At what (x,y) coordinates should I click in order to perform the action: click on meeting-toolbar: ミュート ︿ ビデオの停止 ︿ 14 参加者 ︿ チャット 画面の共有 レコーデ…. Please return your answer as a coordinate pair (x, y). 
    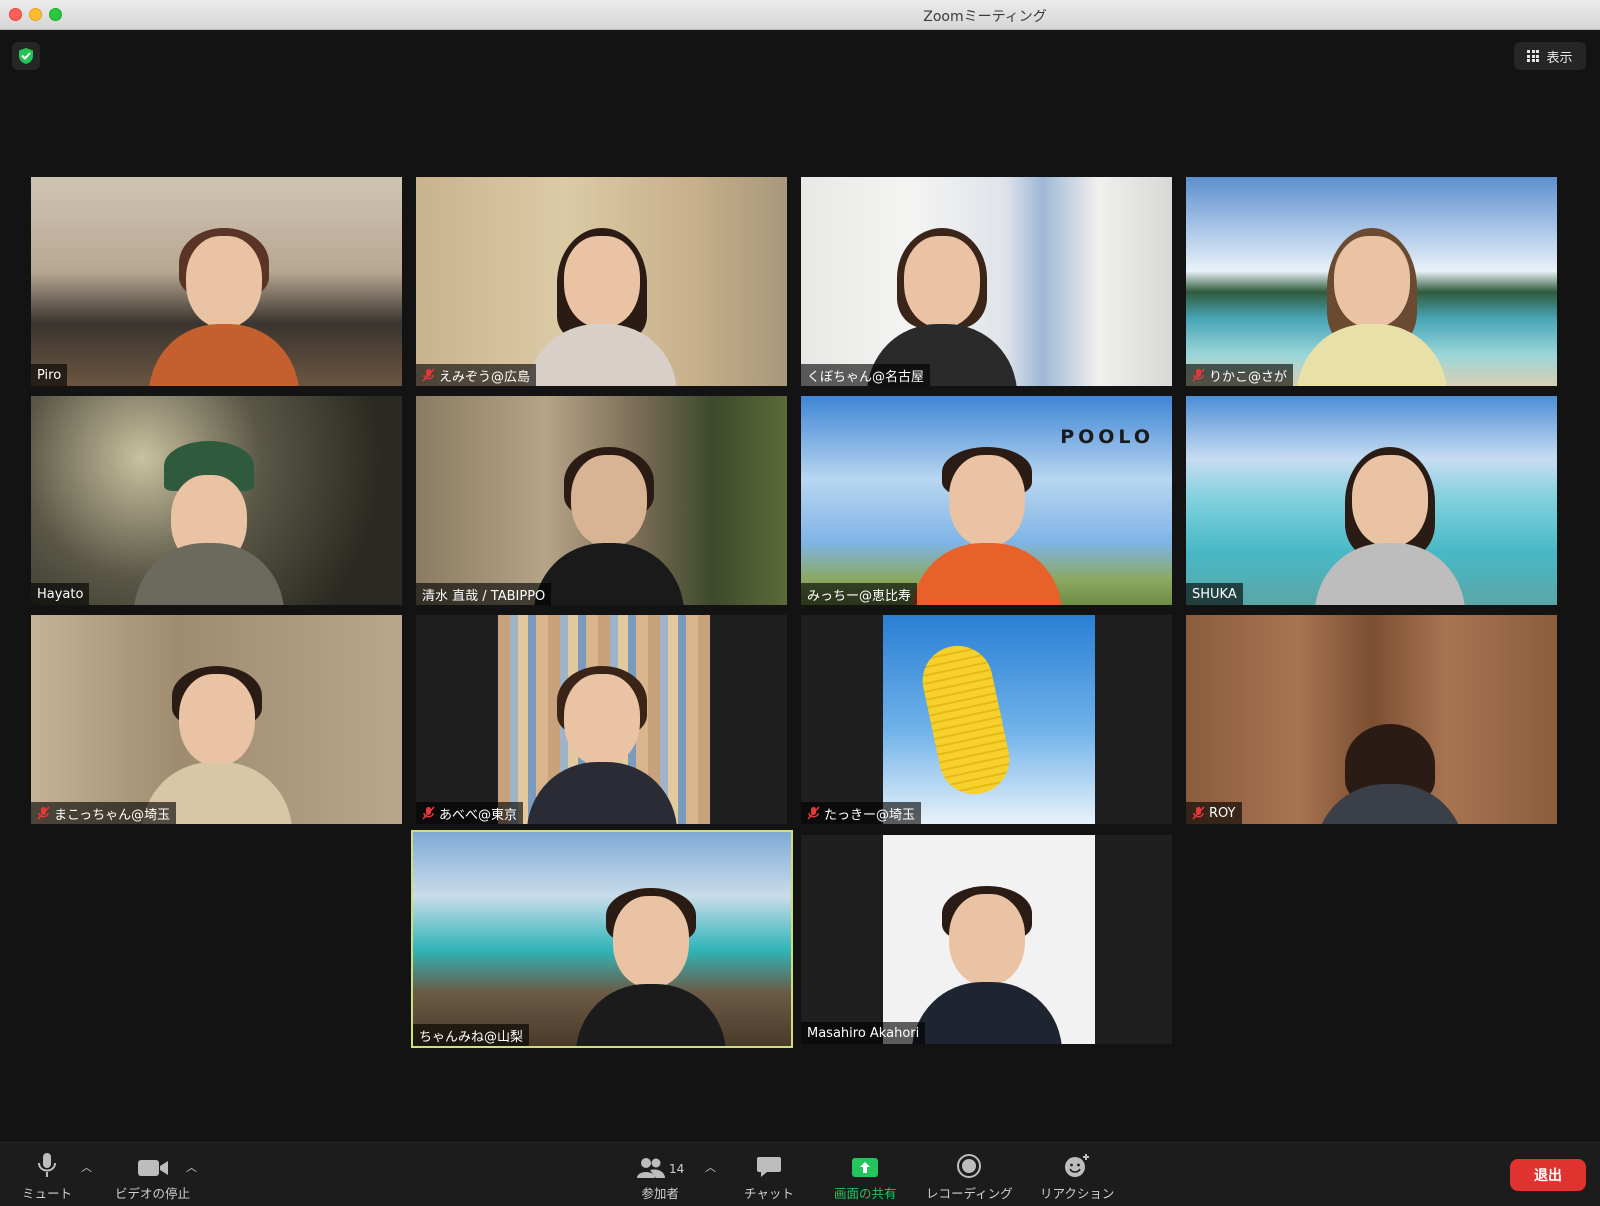
    Looking at the image, I should click on (800, 1174).